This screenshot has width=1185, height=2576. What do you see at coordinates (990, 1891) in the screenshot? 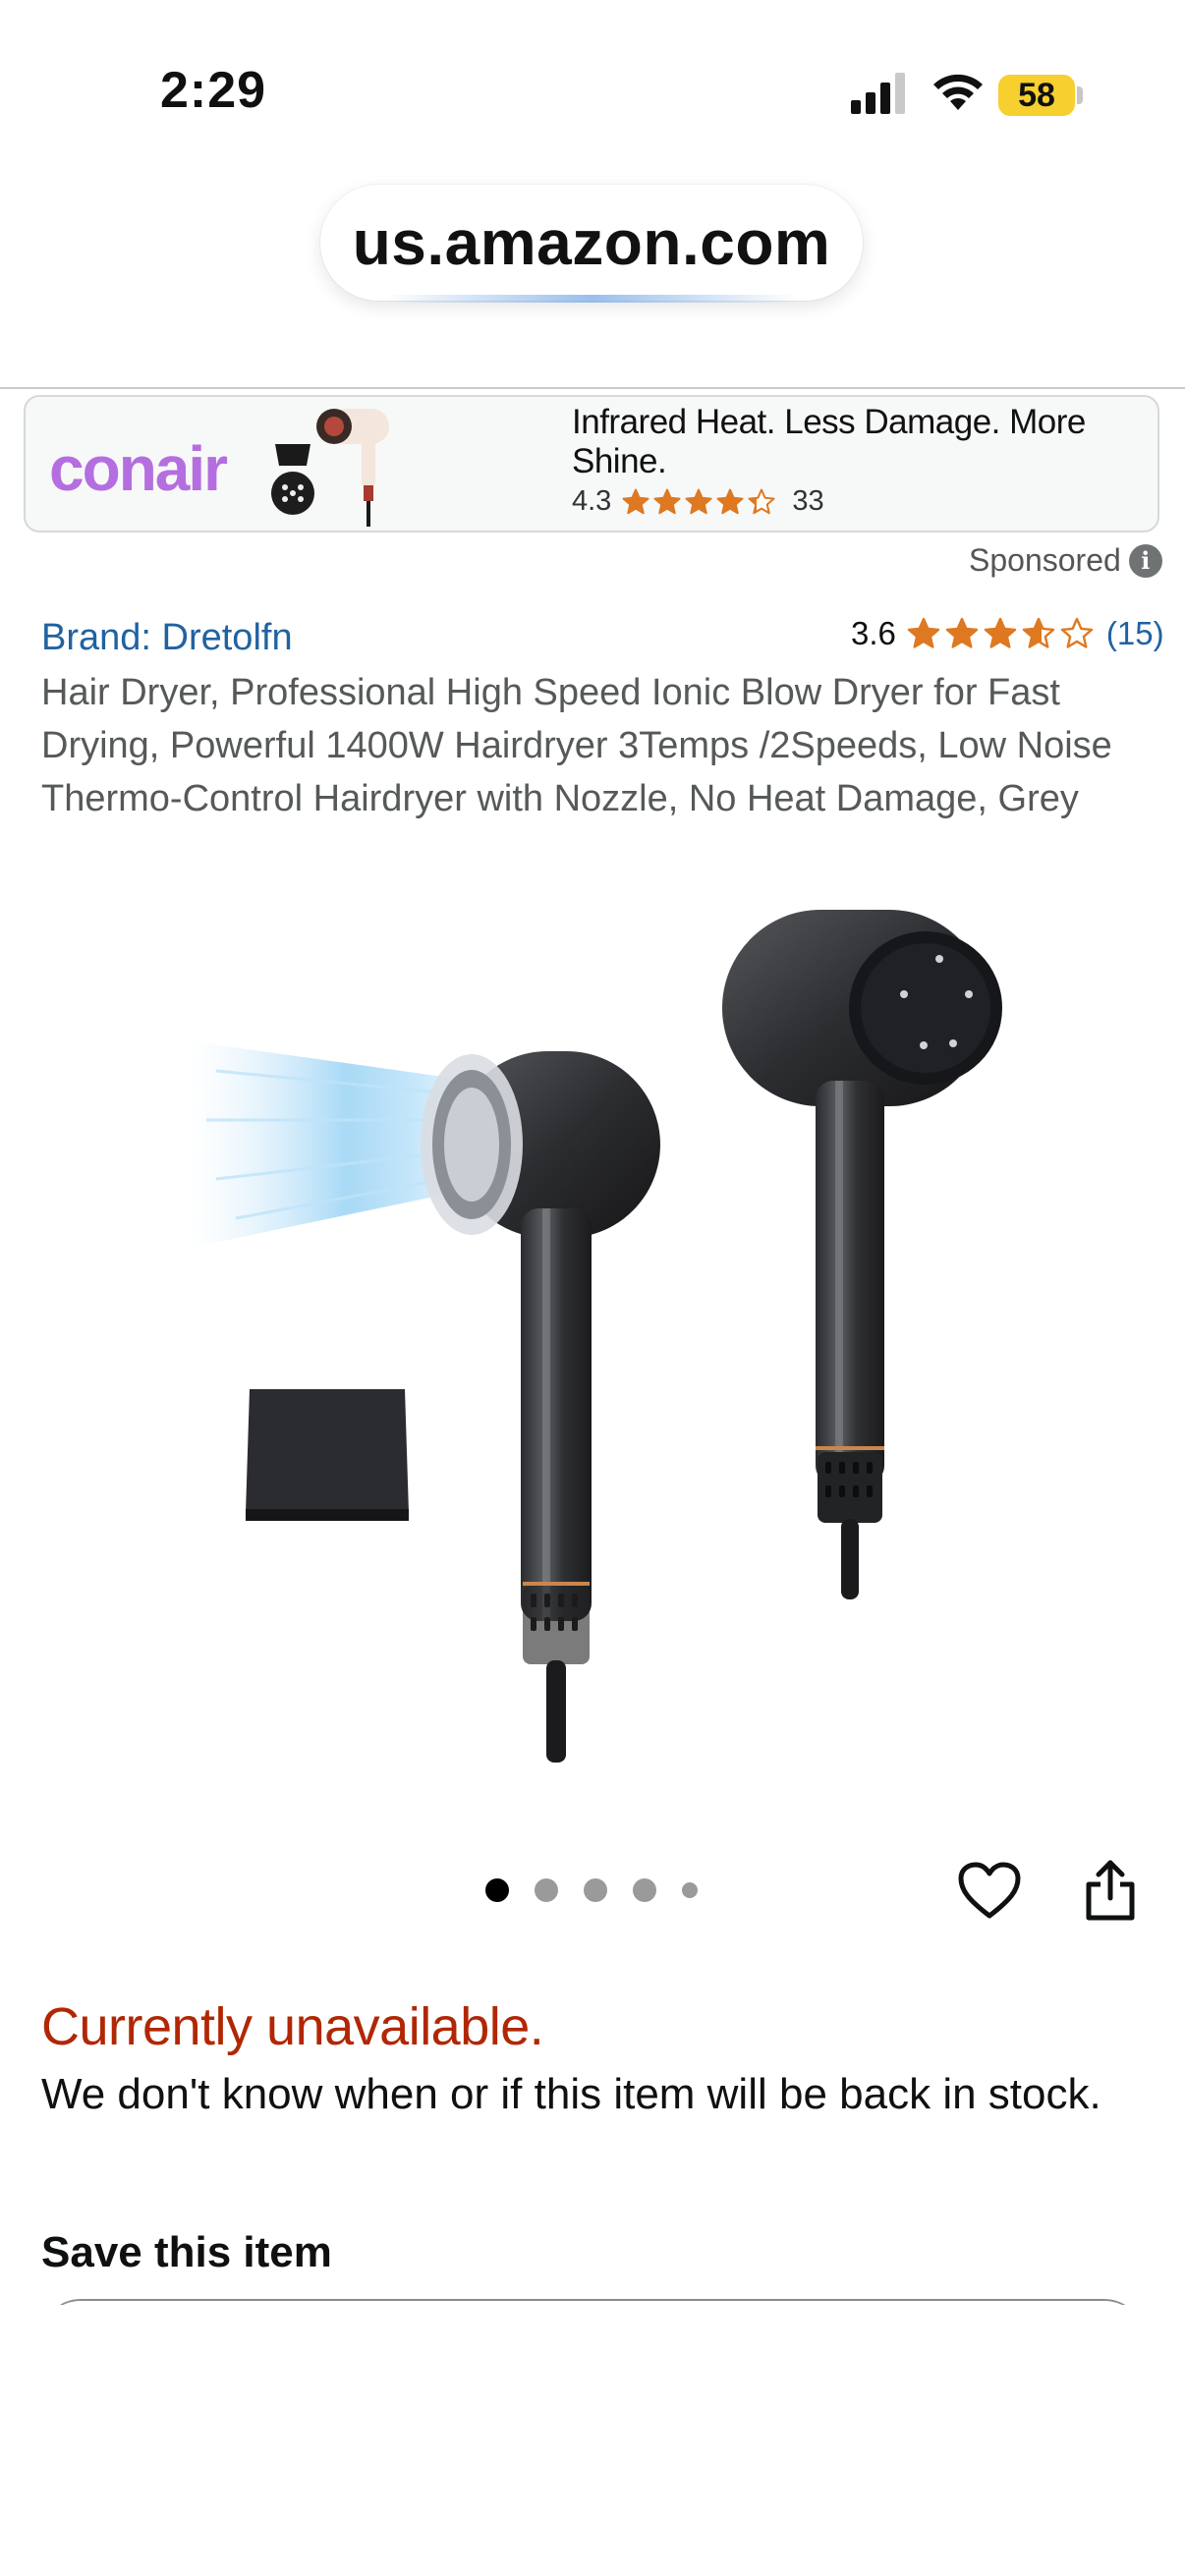
I see `heart-icon` at bounding box center [990, 1891].